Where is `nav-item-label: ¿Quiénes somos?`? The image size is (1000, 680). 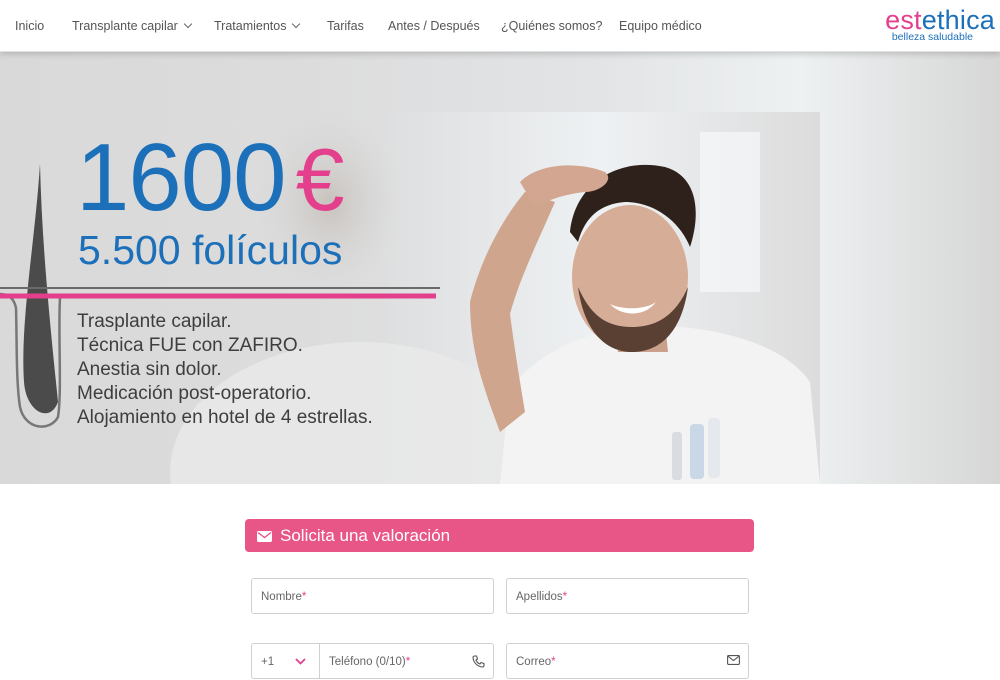 nav-item-label: ¿Quiénes somos? is located at coordinates (552, 26).